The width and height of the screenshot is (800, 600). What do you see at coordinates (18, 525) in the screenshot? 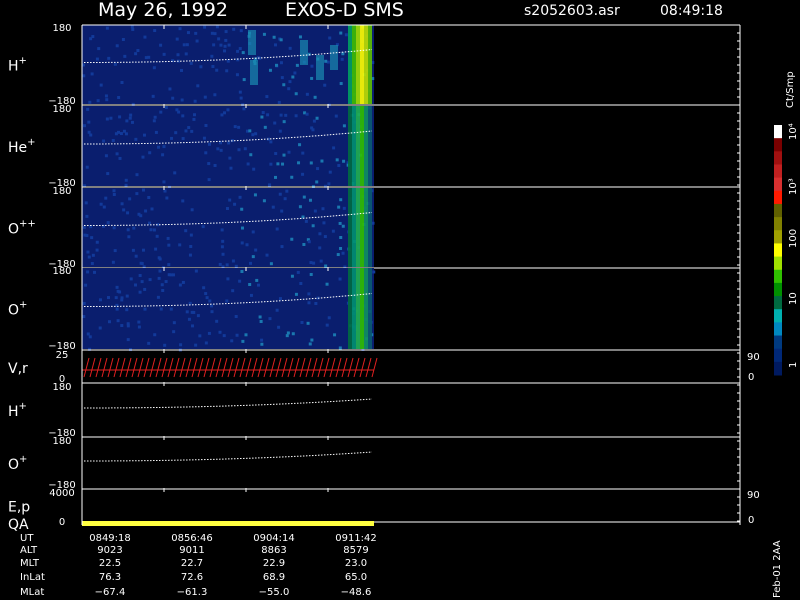
I see `panel-label-qa: QA` at bounding box center [18, 525].